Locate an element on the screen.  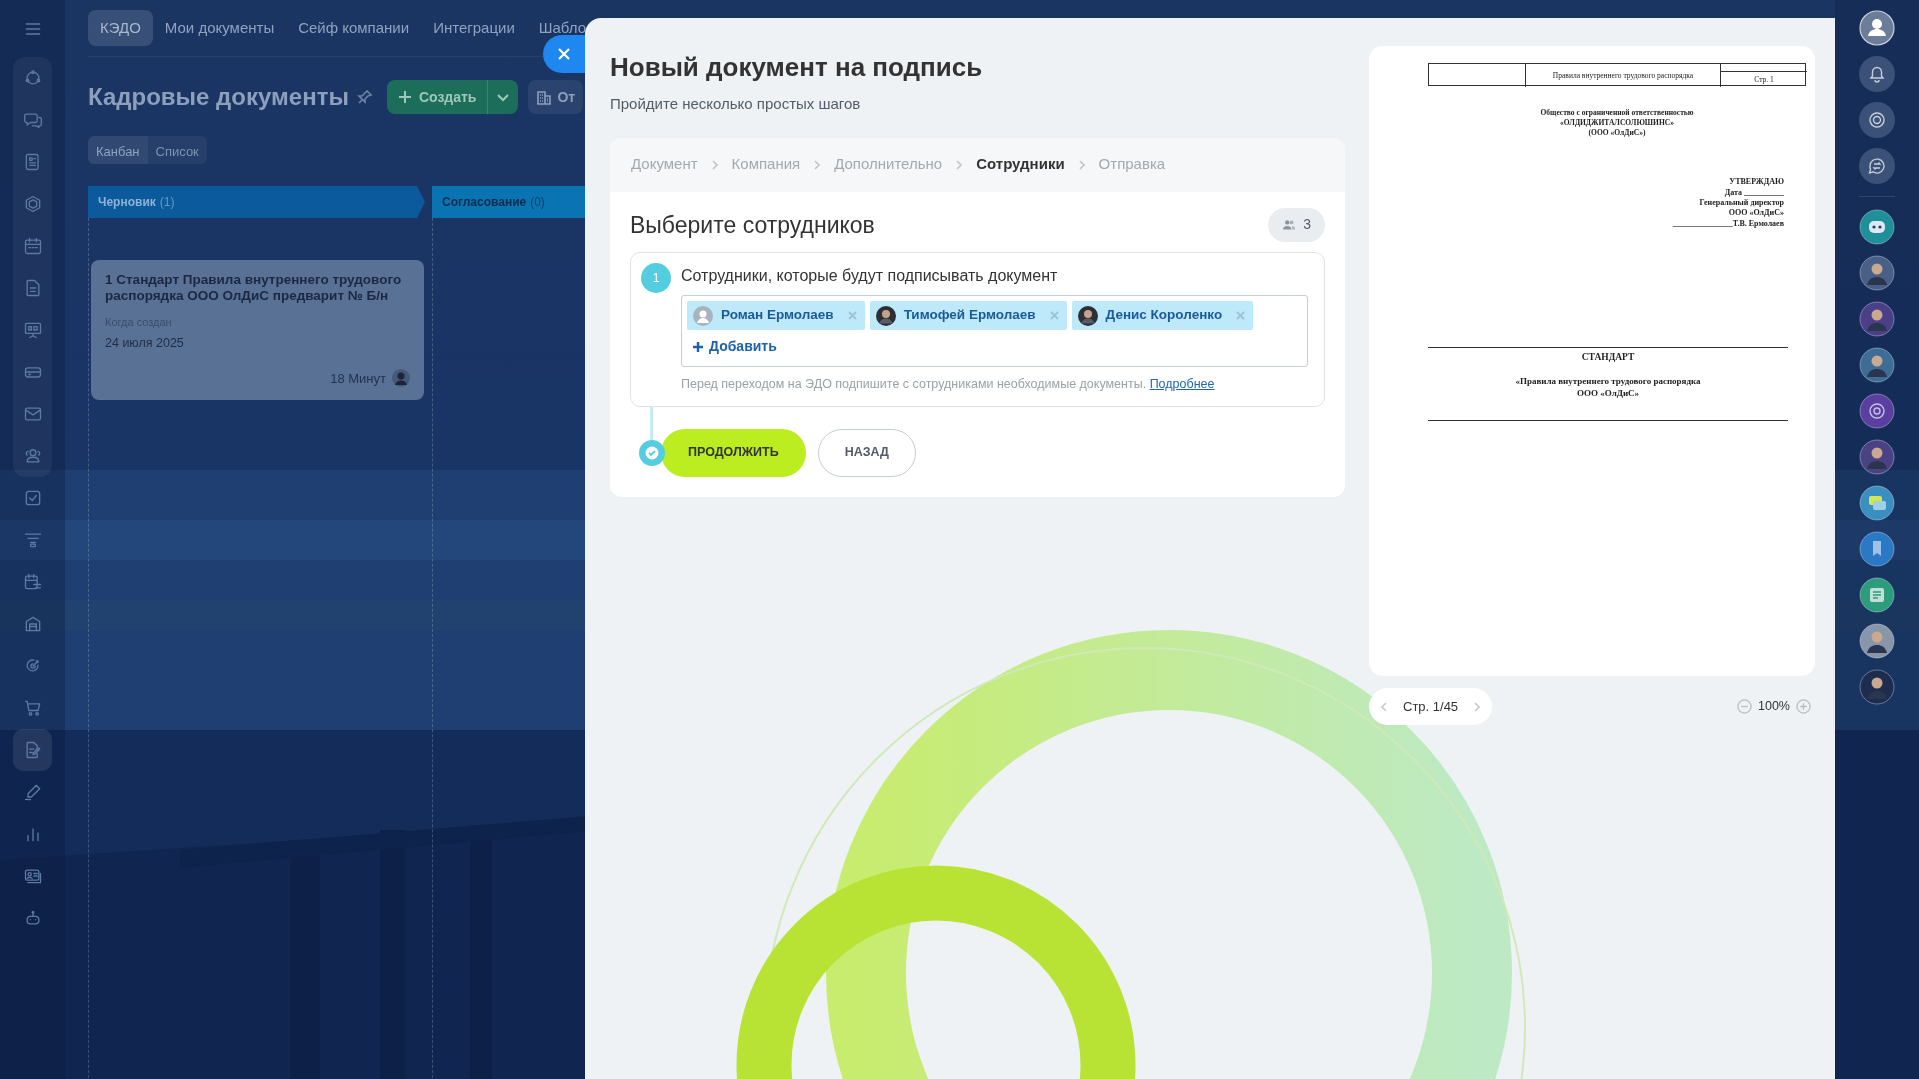
close-icon is located at coordinates (564, 54).